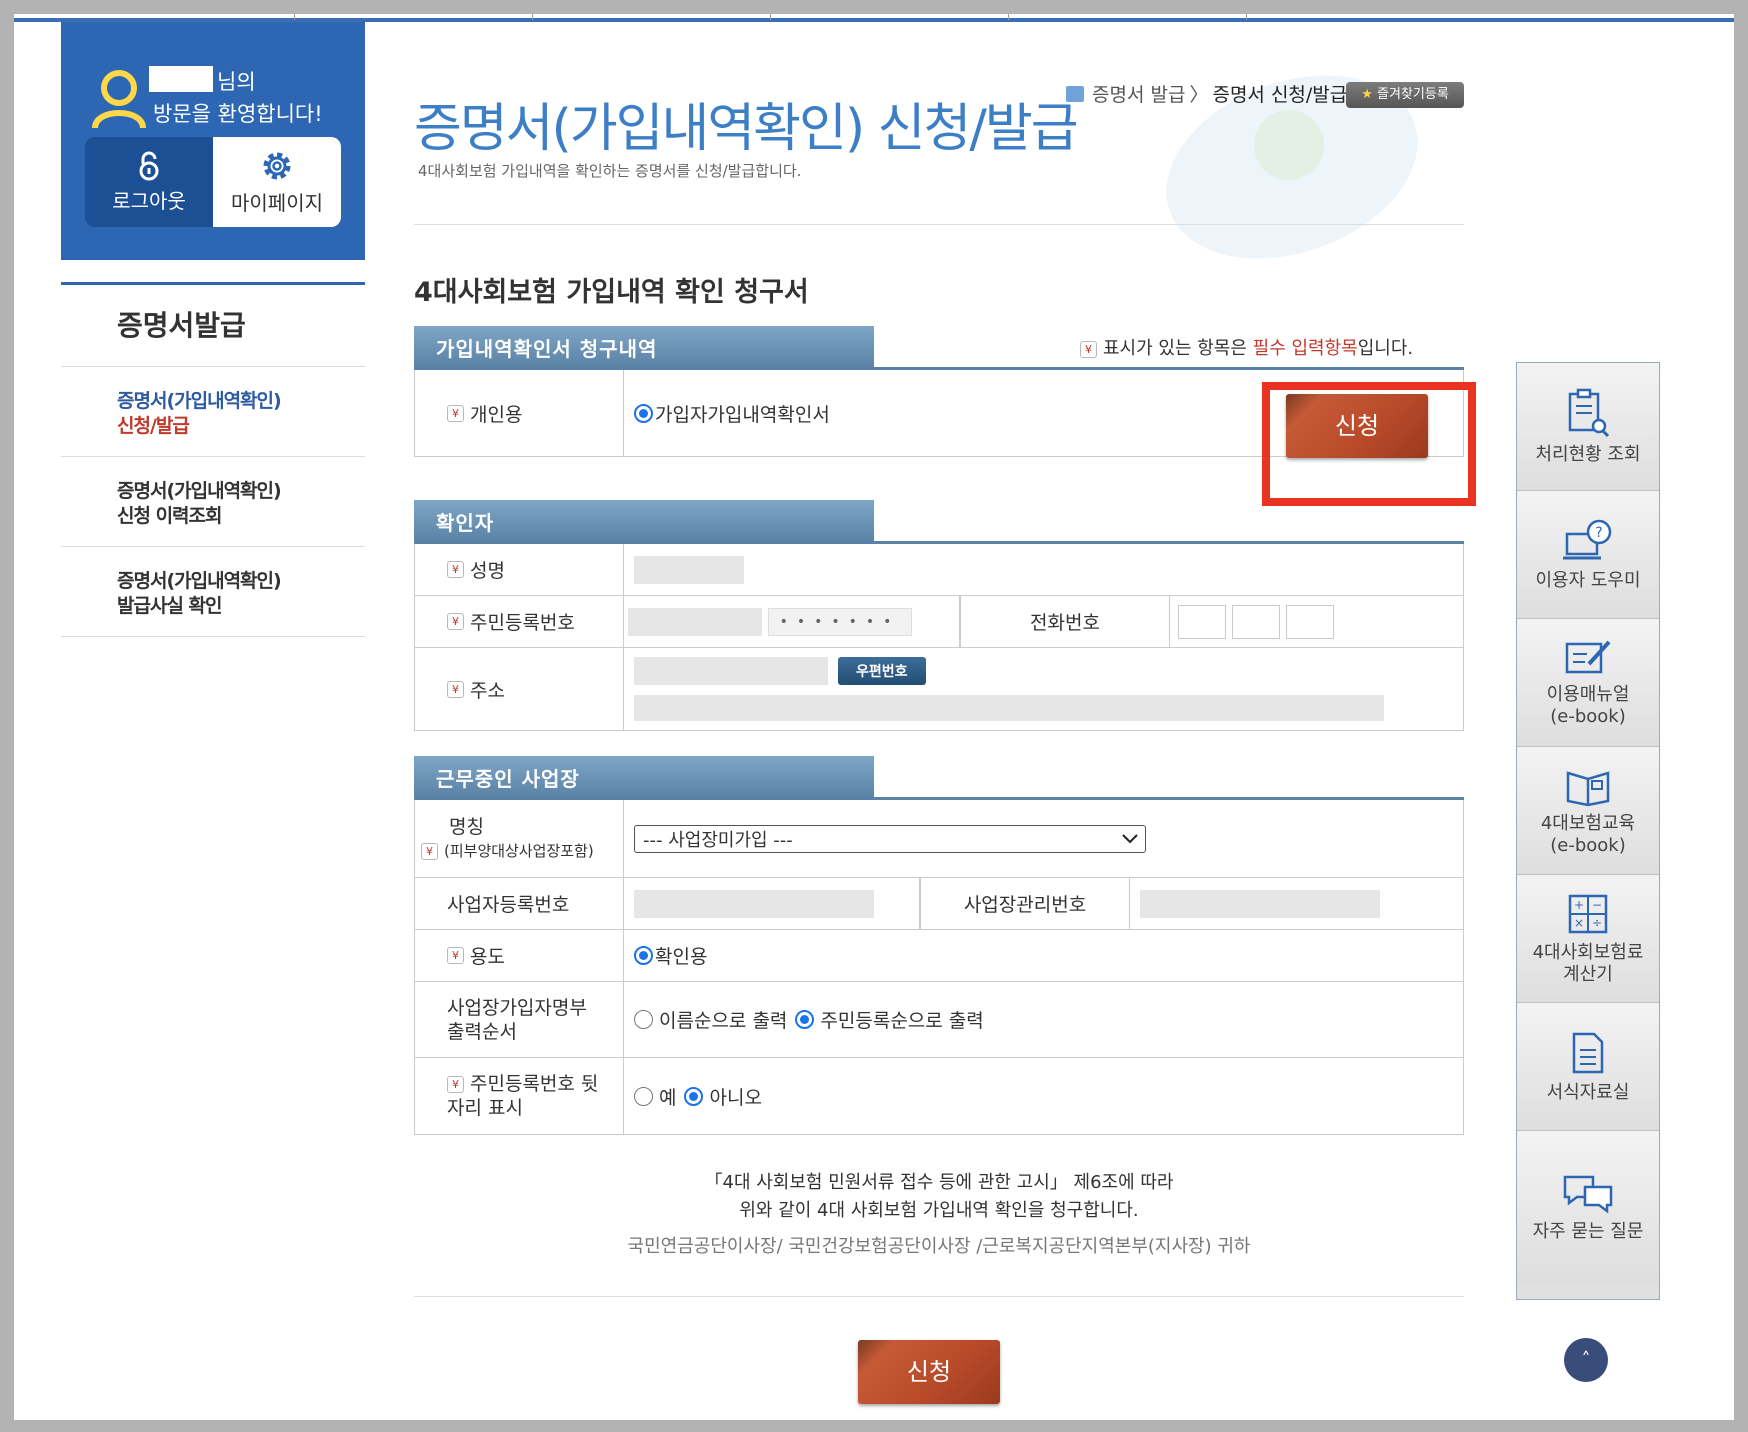 The height and width of the screenshot is (1432, 1748). What do you see at coordinates (1305, 348) in the screenshot?
I see `required-note-red: 필수 입력항목` at bounding box center [1305, 348].